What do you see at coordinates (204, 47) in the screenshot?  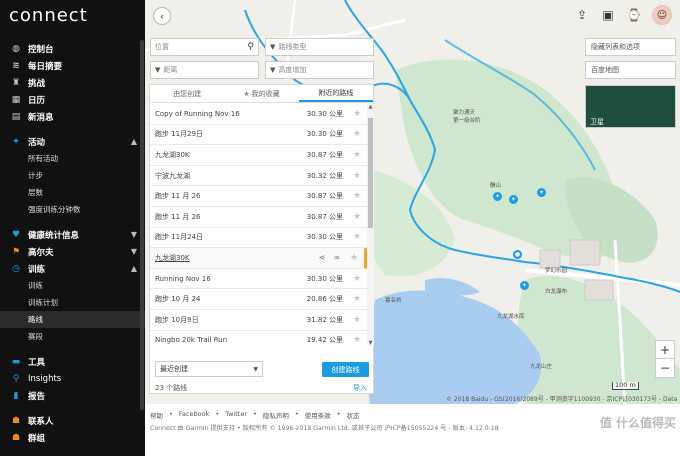 I see `location-search-input: 位置 ⚲` at bounding box center [204, 47].